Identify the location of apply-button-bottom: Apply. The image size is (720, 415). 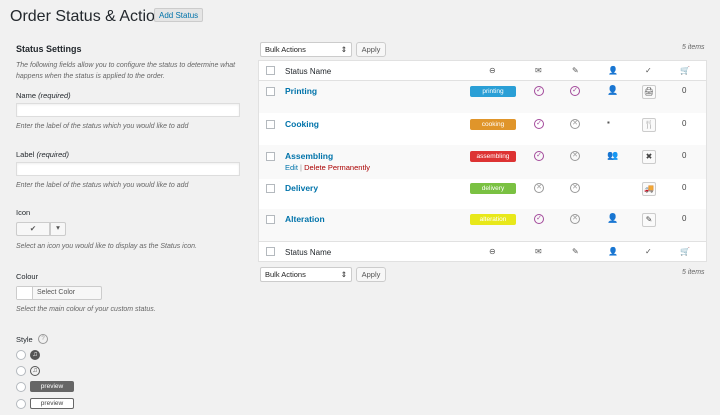
(371, 274).